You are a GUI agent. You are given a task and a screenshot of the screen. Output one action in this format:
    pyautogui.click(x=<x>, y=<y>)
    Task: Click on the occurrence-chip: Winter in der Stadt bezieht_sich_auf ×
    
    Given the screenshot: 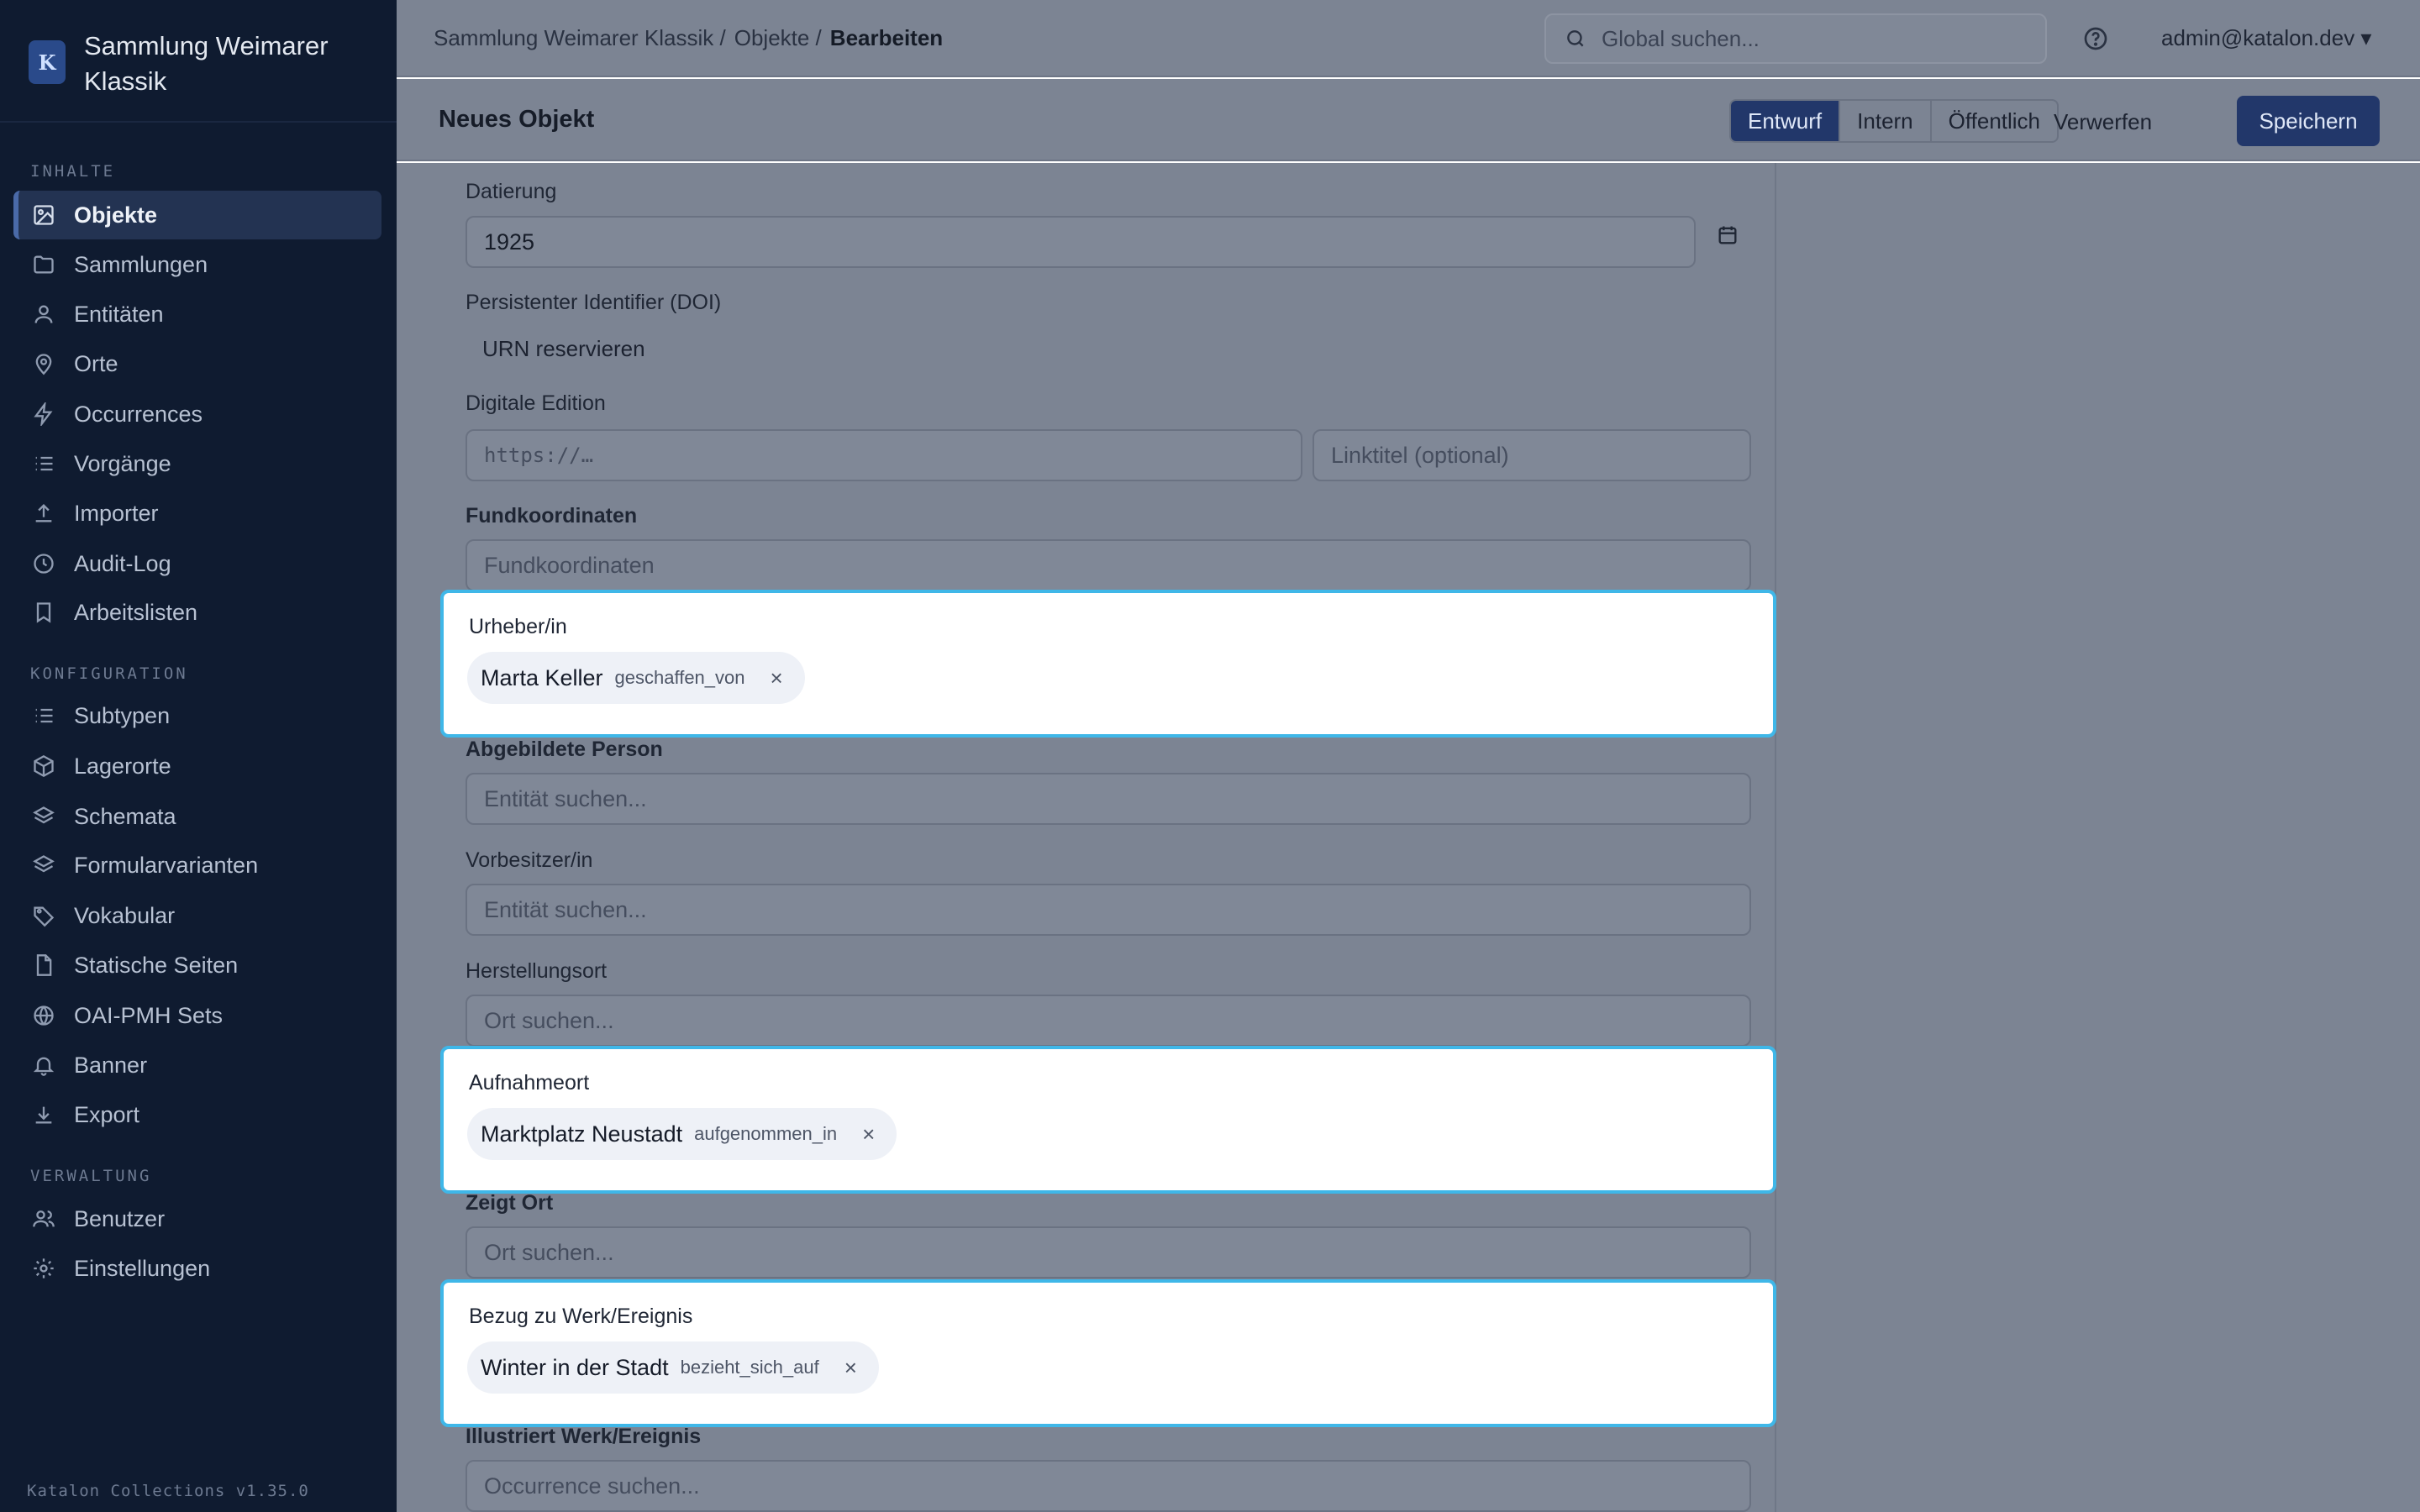 What is the action you would take?
    pyautogui.click(x=673, y=1367)
    